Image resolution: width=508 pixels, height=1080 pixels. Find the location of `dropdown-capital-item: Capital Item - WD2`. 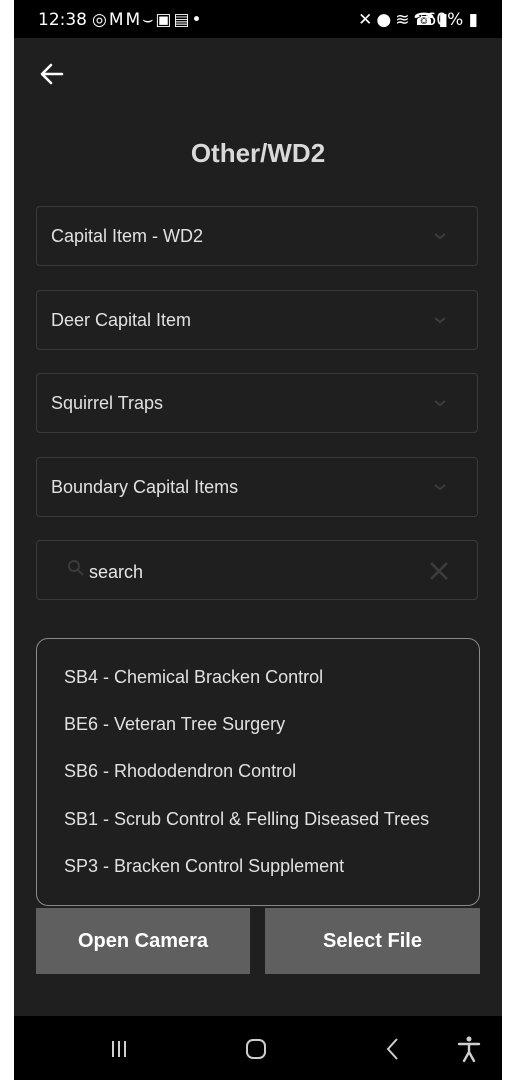

dropdown-capital-item: Capital Item - WD2 is located at coordinates (257, 236).